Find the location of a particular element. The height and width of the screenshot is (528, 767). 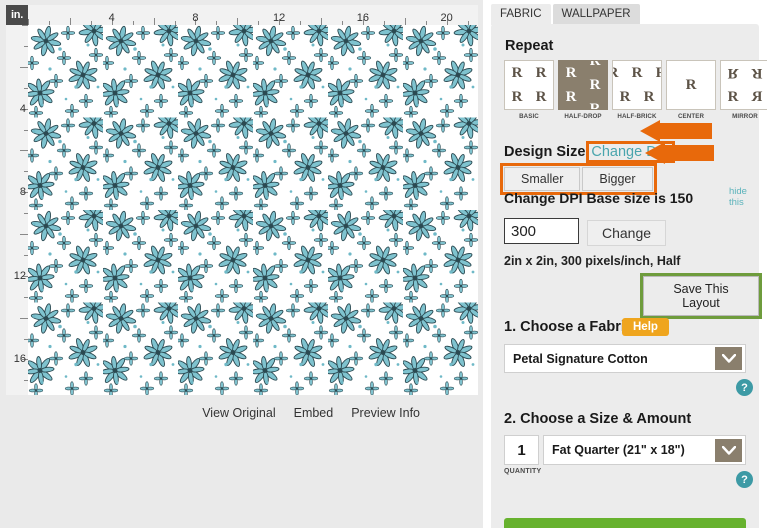

design-size-label: Design Size is located at coordinates (545, 152).